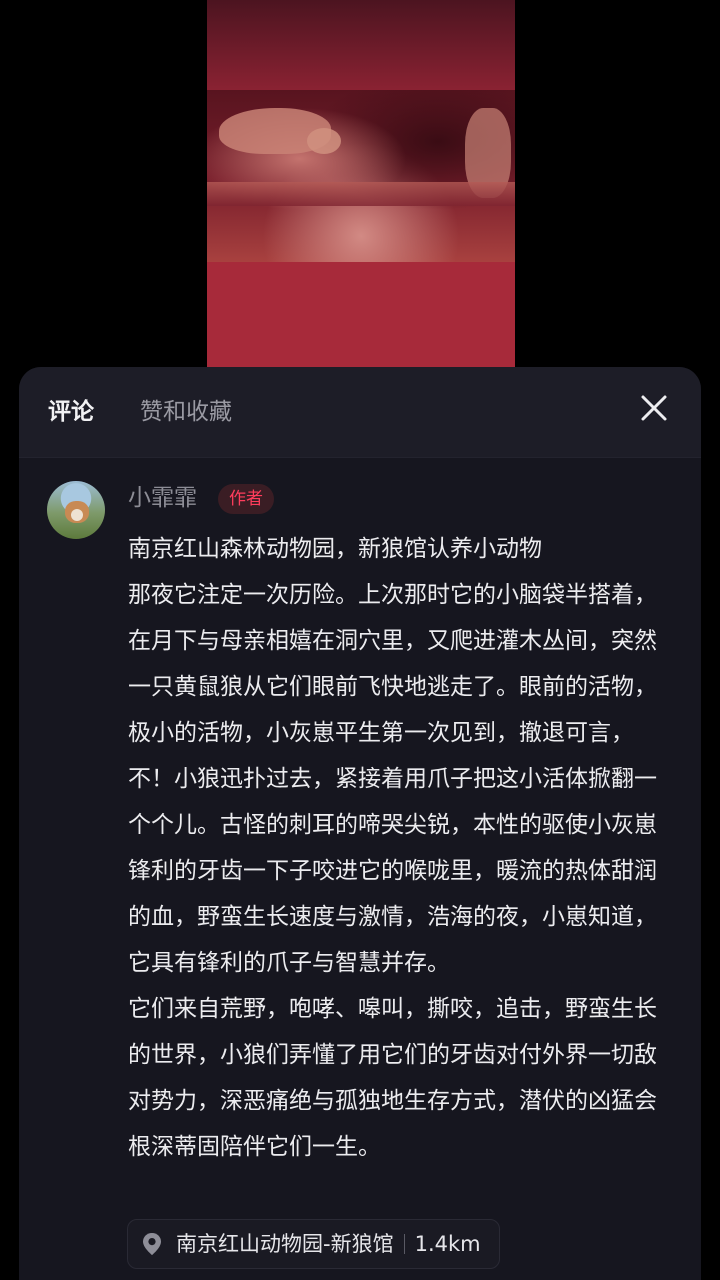 The height and width of the screenshot is (1280, 720). I want to click on tab-likes-and-favorites: 赞和收藏, so click(186, 412).